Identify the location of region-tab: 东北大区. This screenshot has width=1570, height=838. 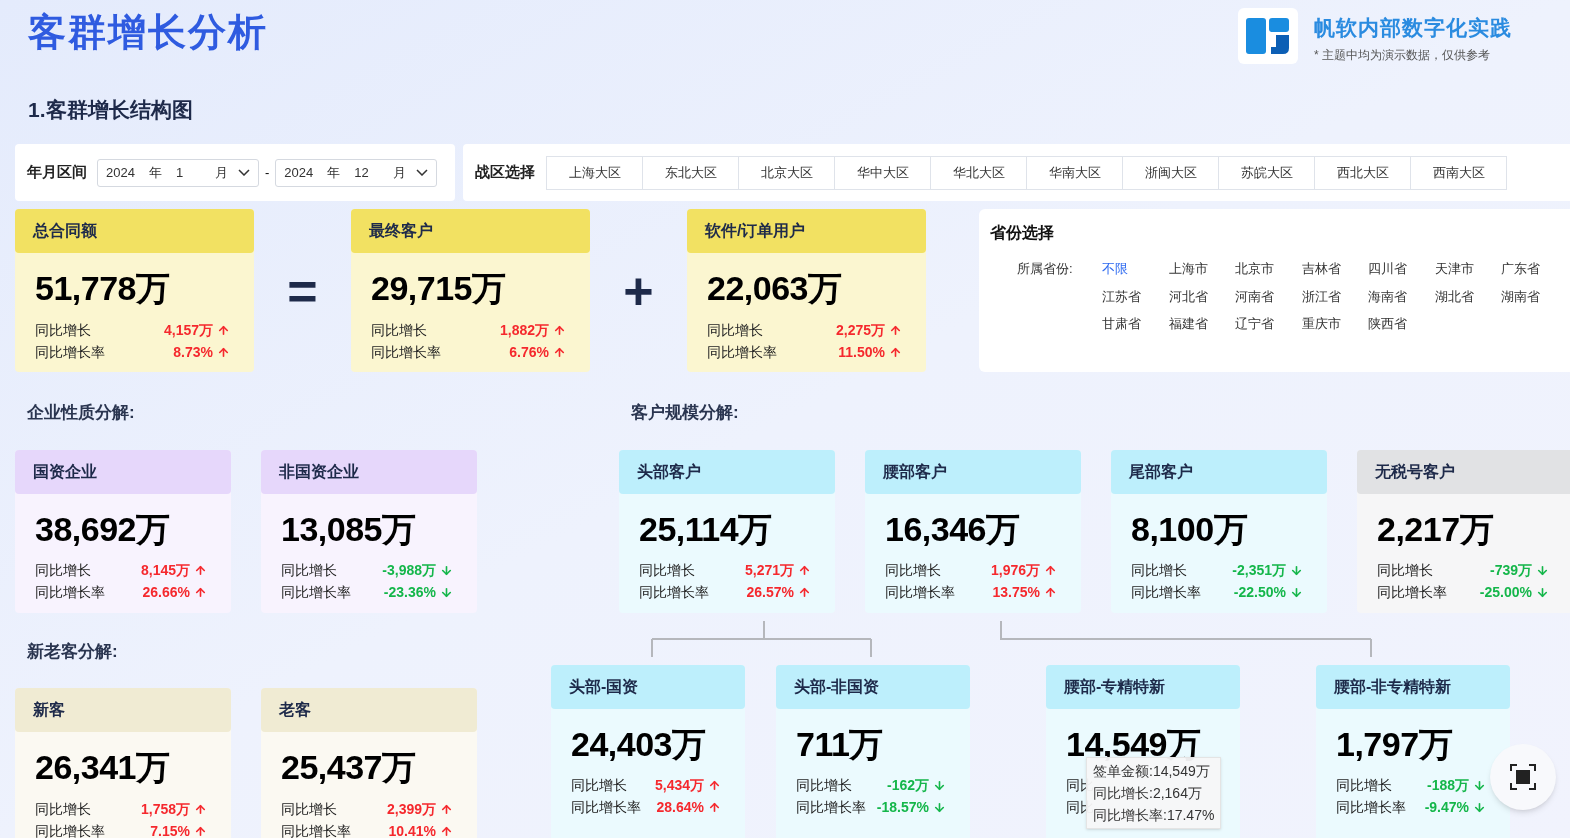
(690, 172).